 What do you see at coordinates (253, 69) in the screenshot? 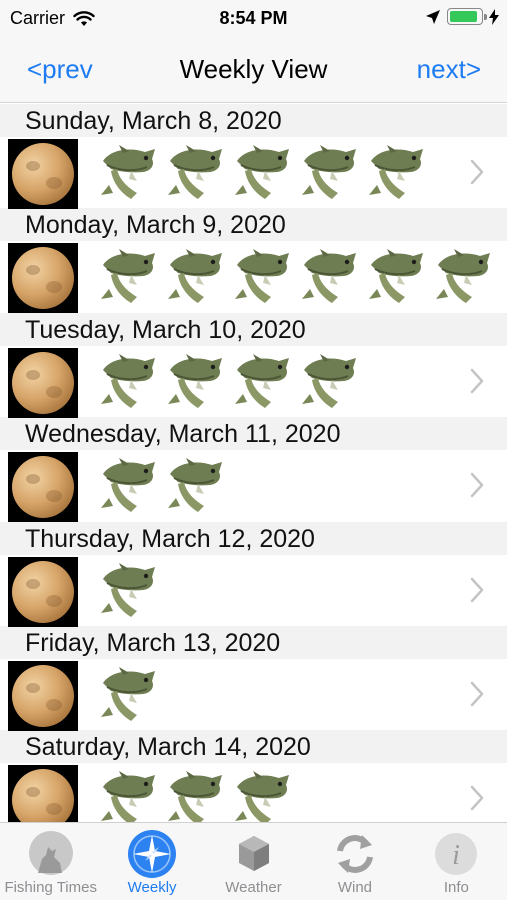
I see `navigation-bar: <prev Weekly View next>` at bounding box center [253, 69].